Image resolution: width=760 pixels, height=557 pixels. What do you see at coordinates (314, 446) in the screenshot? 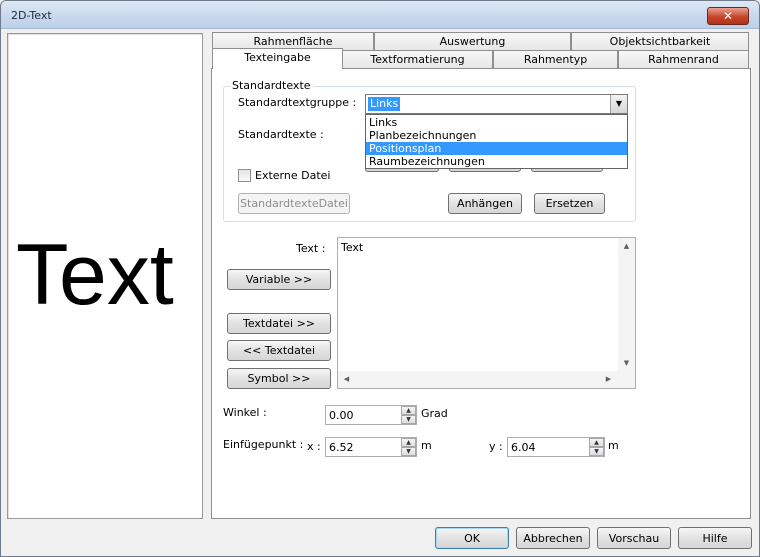
I see `x-label: x :` at bounding box center [314, 446].